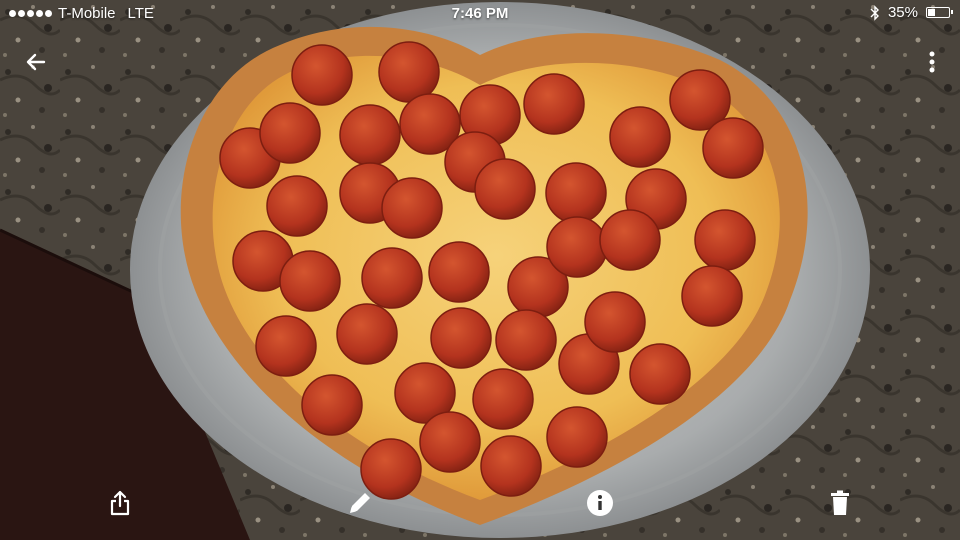 This screenshot has width=960, height=540. What do you see at coordinates (902, 12) in the screenshot?
I see `battery-percent: 35%` at bounding box center [902, 12].